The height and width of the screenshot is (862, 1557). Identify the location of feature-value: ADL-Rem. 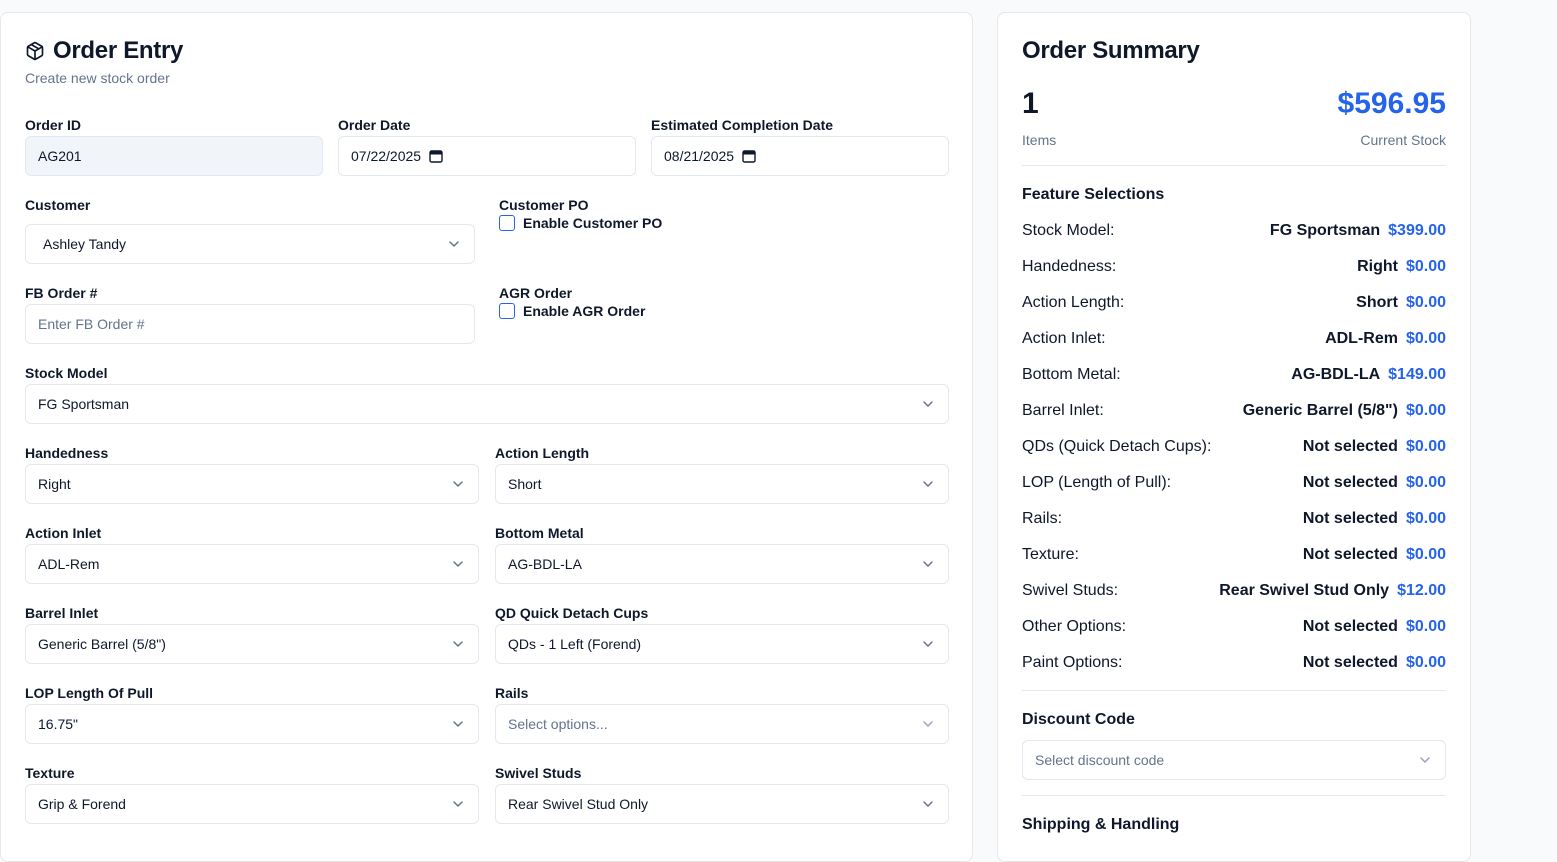
(1361, 338).